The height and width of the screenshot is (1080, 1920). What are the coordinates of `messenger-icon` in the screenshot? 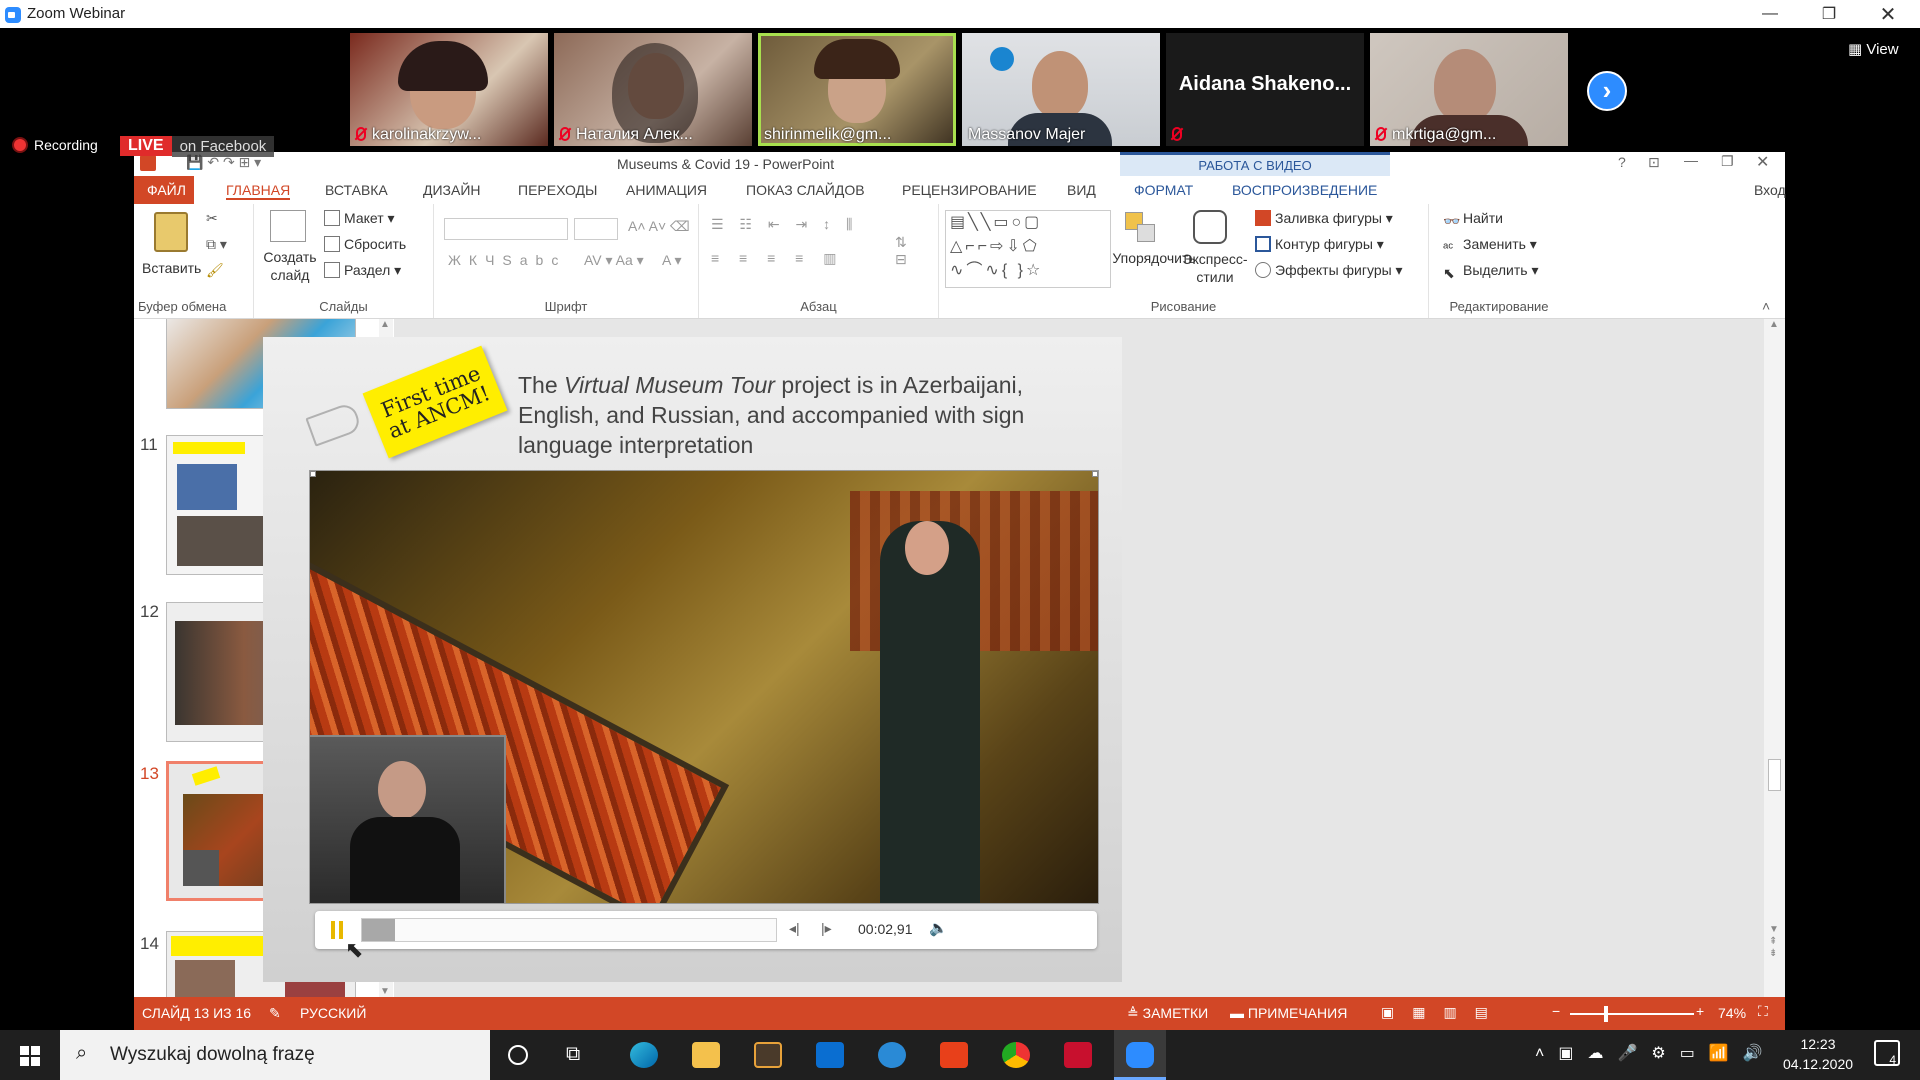 It's located at (892, 1055).